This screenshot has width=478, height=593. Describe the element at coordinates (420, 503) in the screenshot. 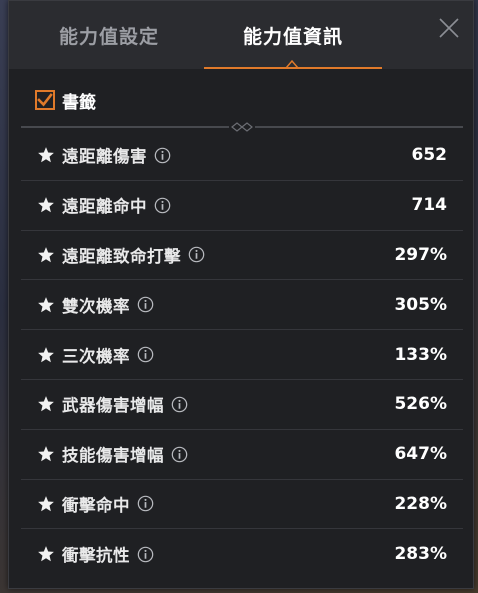

I see `stat-value: 228%` at that location.